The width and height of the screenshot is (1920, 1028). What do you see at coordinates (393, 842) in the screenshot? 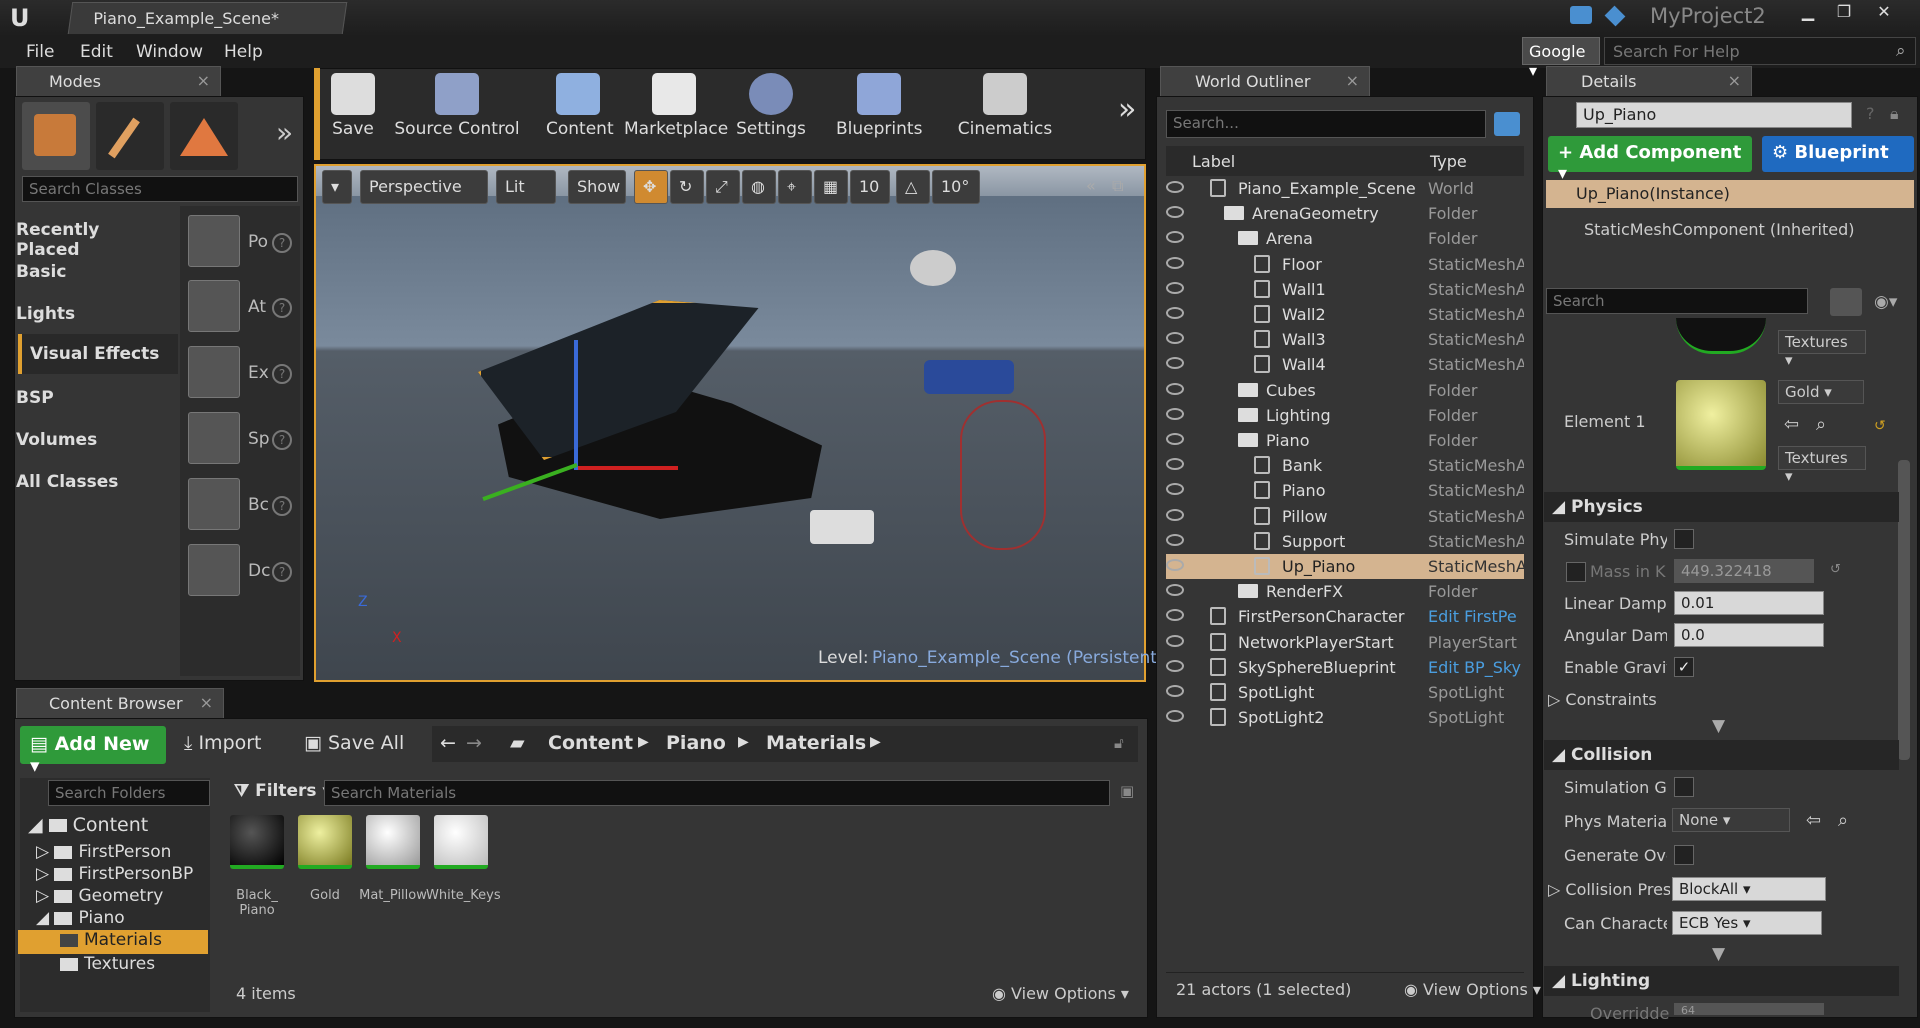
I see `material-pillow` at bounding box center [393, 842].